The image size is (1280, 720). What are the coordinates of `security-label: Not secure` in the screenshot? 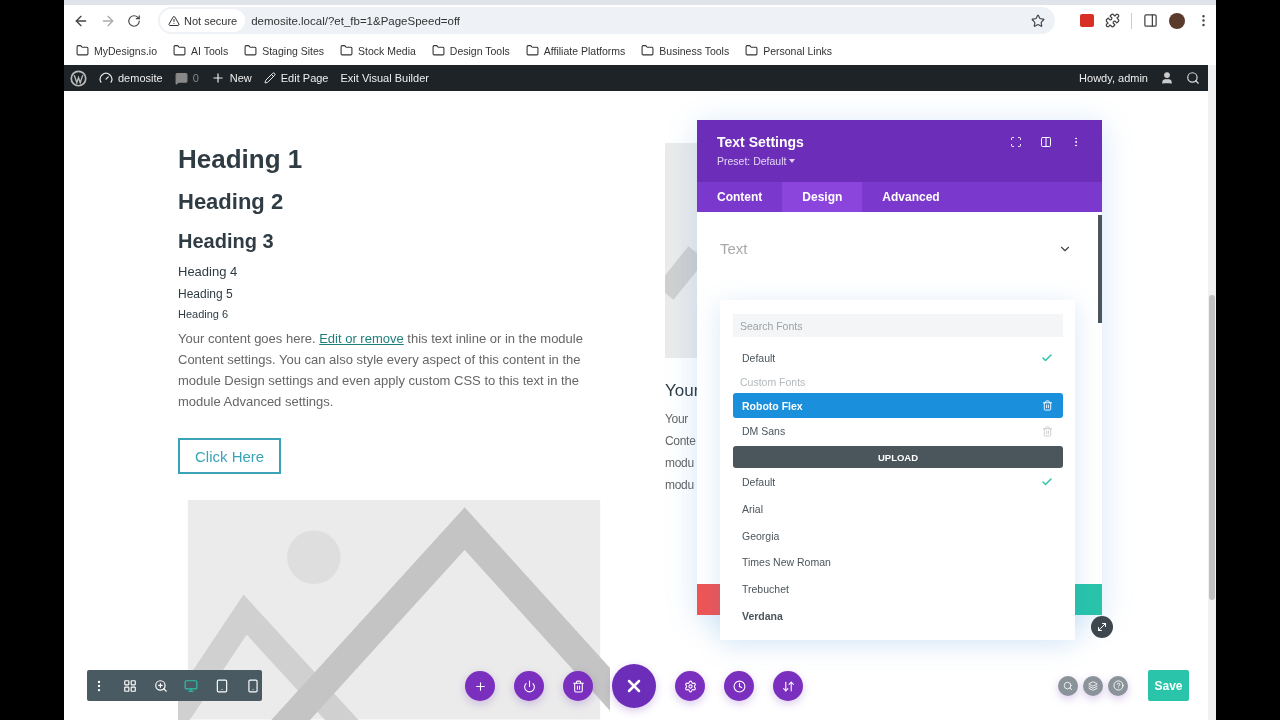 It's located at (211, 20).